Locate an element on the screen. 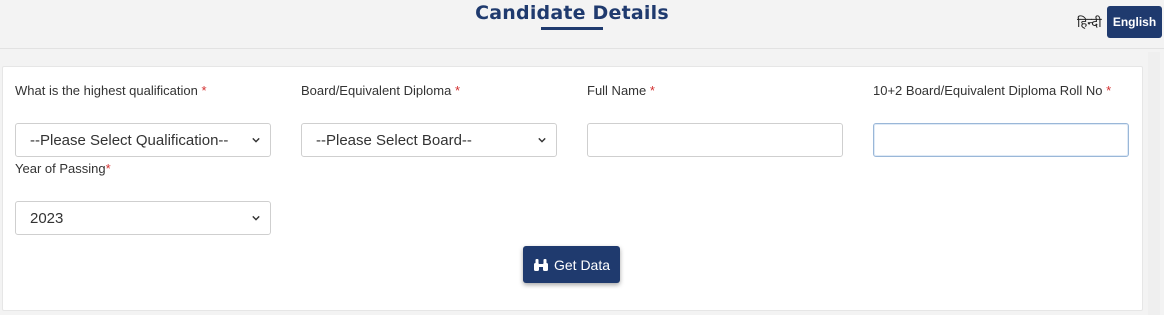  language-english-button: English is located at coordinates (1134, 22).